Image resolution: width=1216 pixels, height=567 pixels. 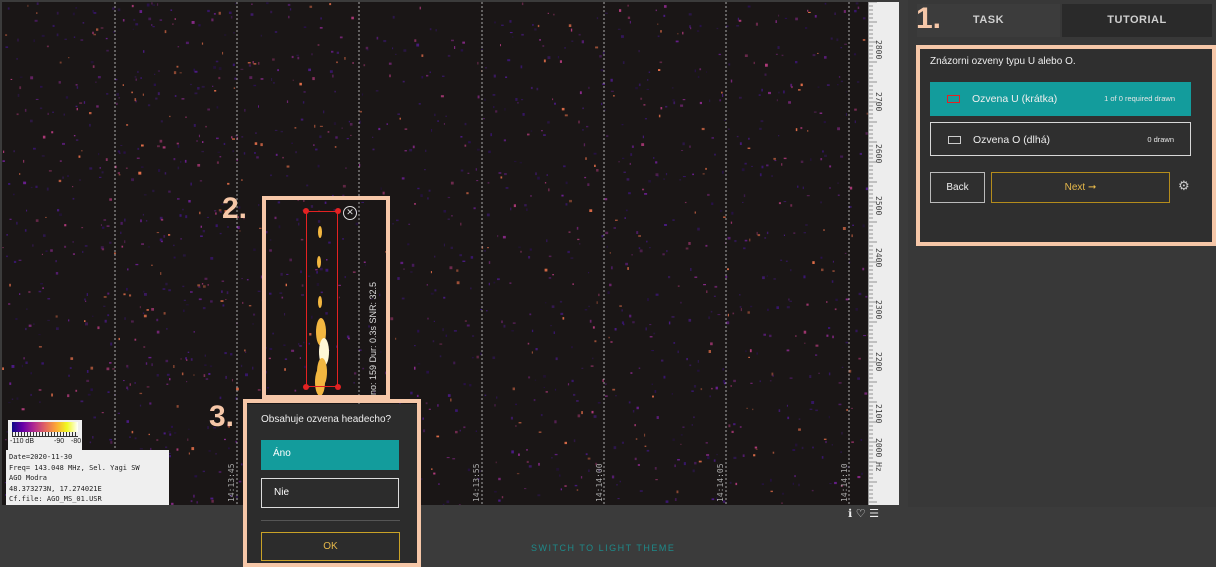 What do you see at coordinates (28, 478) in the screenshot?
I see `info-line: AGO Modra` at bounding box center [28, 478].